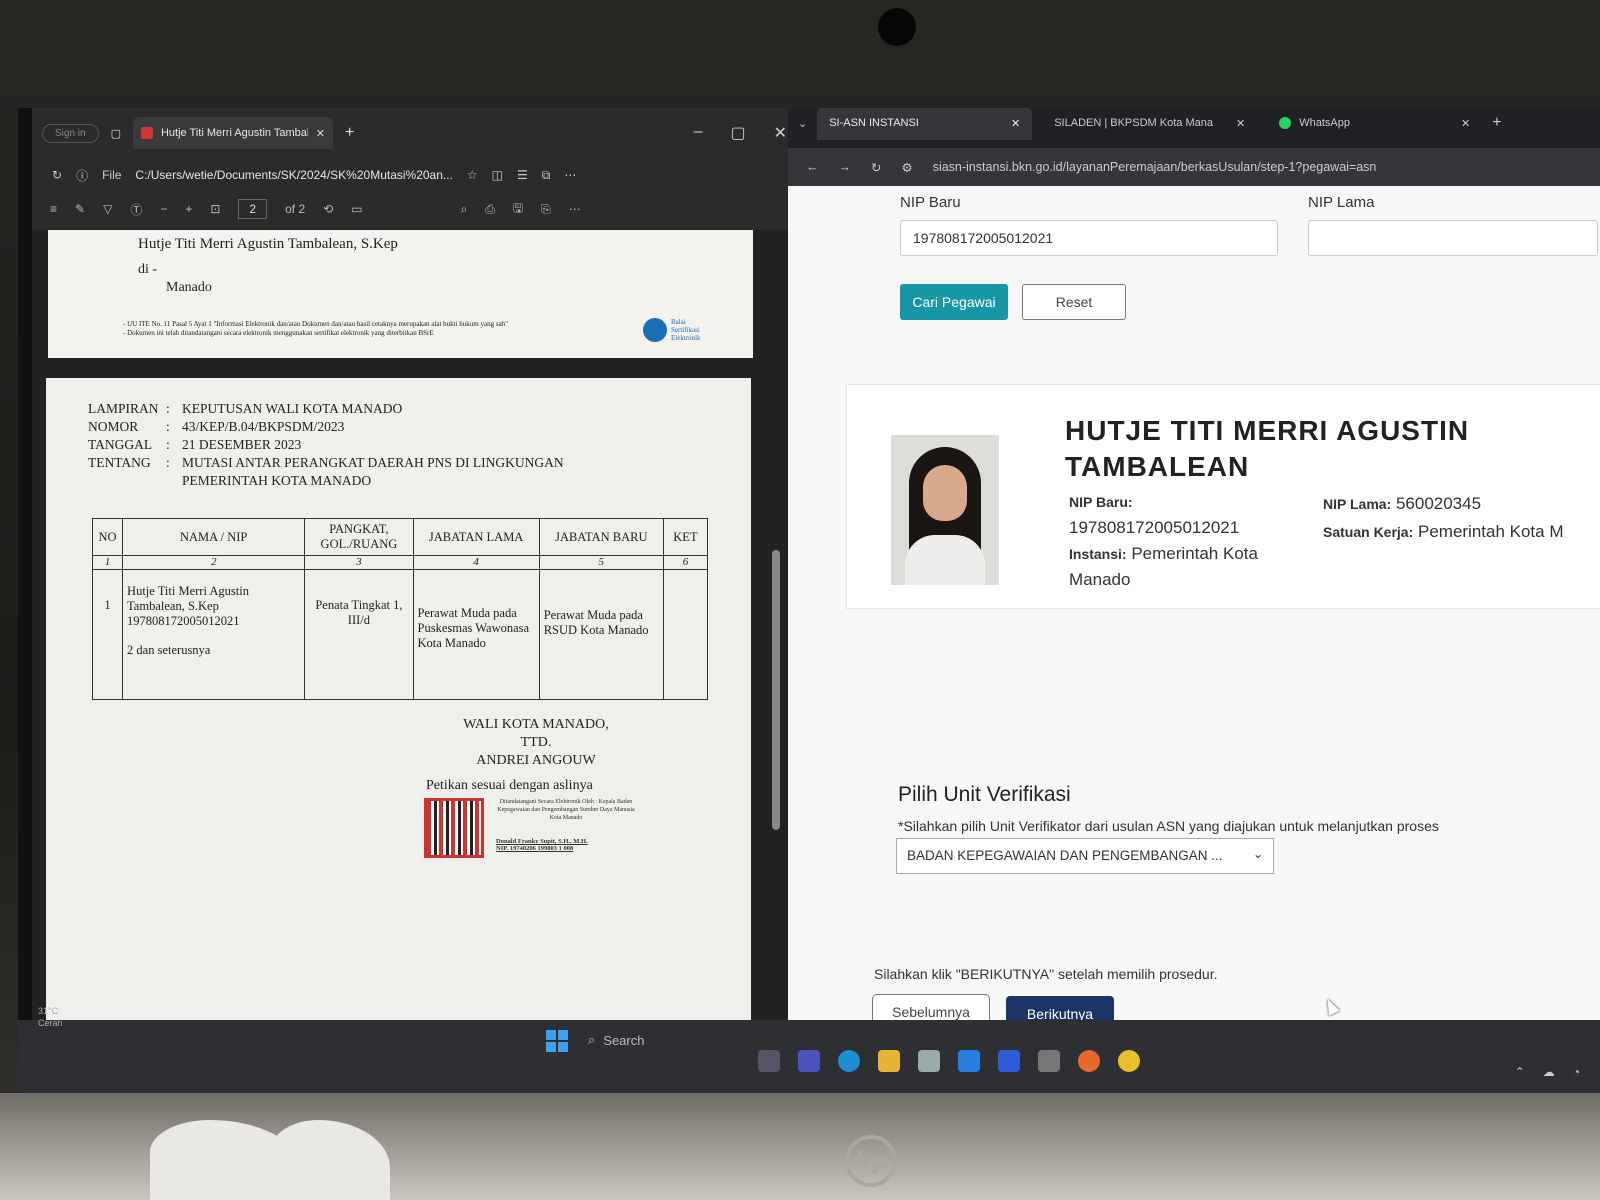  Describe the element at coordinates (802, 123) in the screenshot. I see `tab-list-icon: ⌄` at that location.